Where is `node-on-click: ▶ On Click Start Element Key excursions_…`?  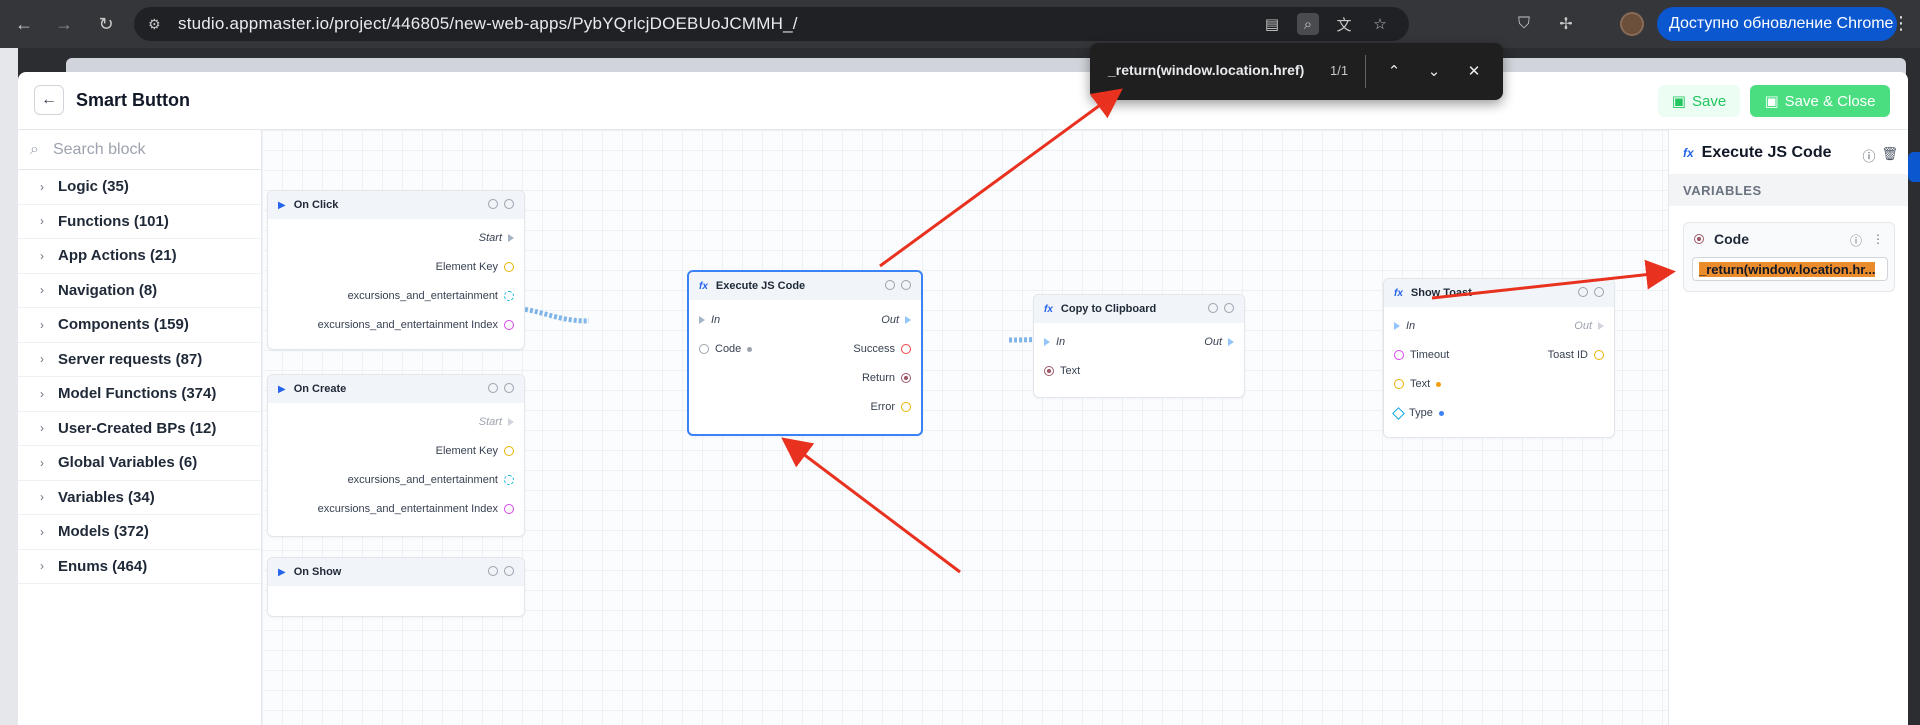 node-on-click: ▶ On Click Start Element Key excursions_… is located at coordinates (396, 270).